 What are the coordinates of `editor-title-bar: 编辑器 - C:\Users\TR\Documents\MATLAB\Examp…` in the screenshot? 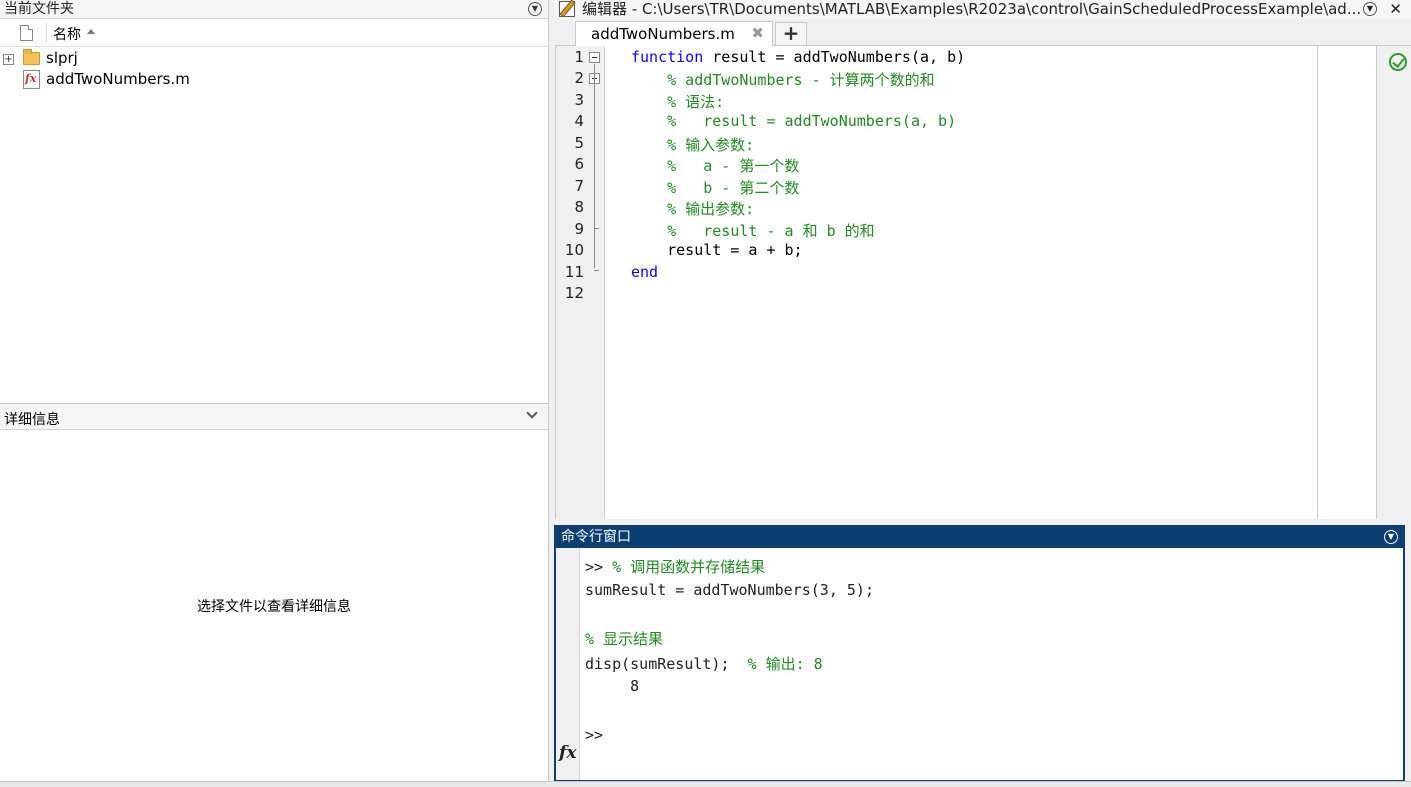 It's located at (983, 9).